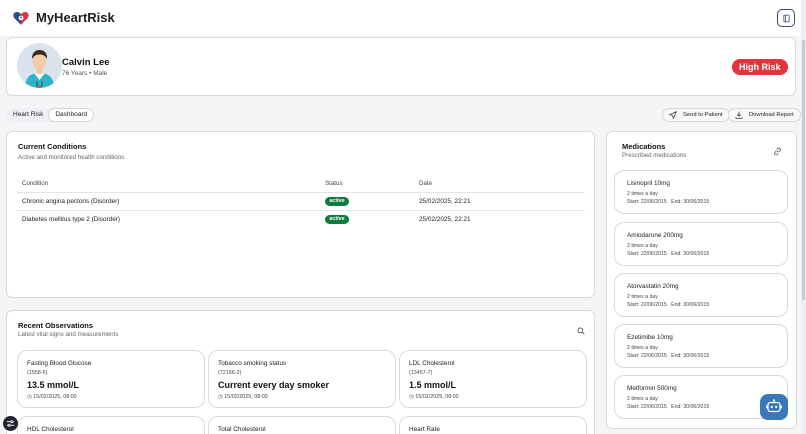  I want to click on observation-card: Heart Rate, so click(493, 425).